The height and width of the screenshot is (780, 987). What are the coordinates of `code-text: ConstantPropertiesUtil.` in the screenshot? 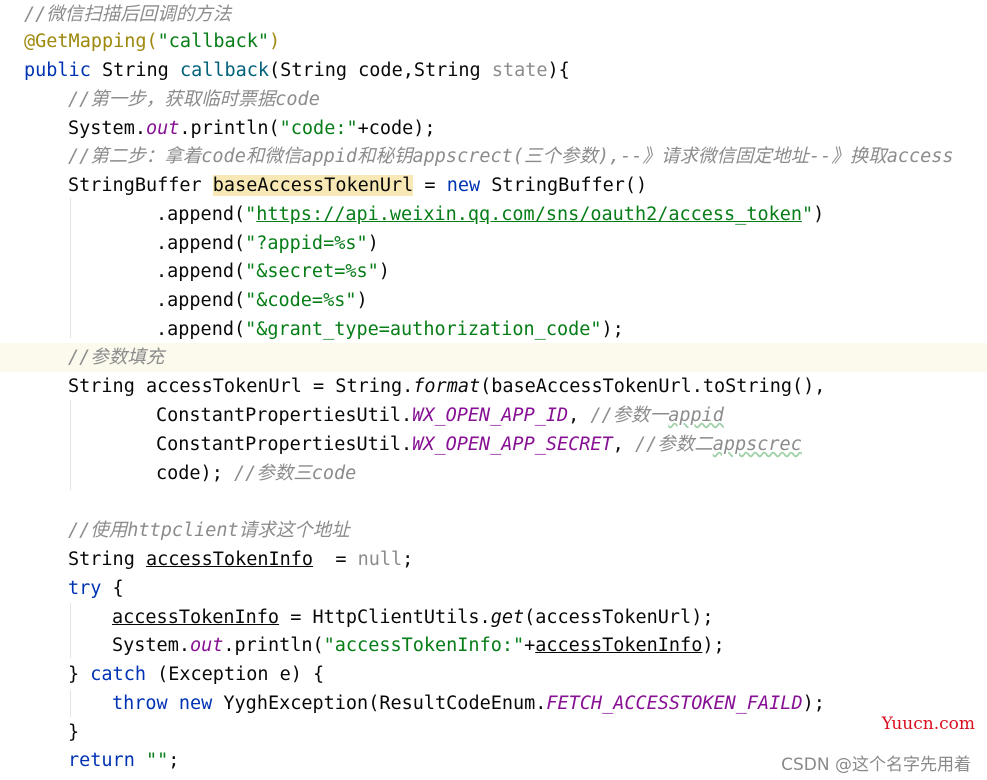 It's located at (284, 444).